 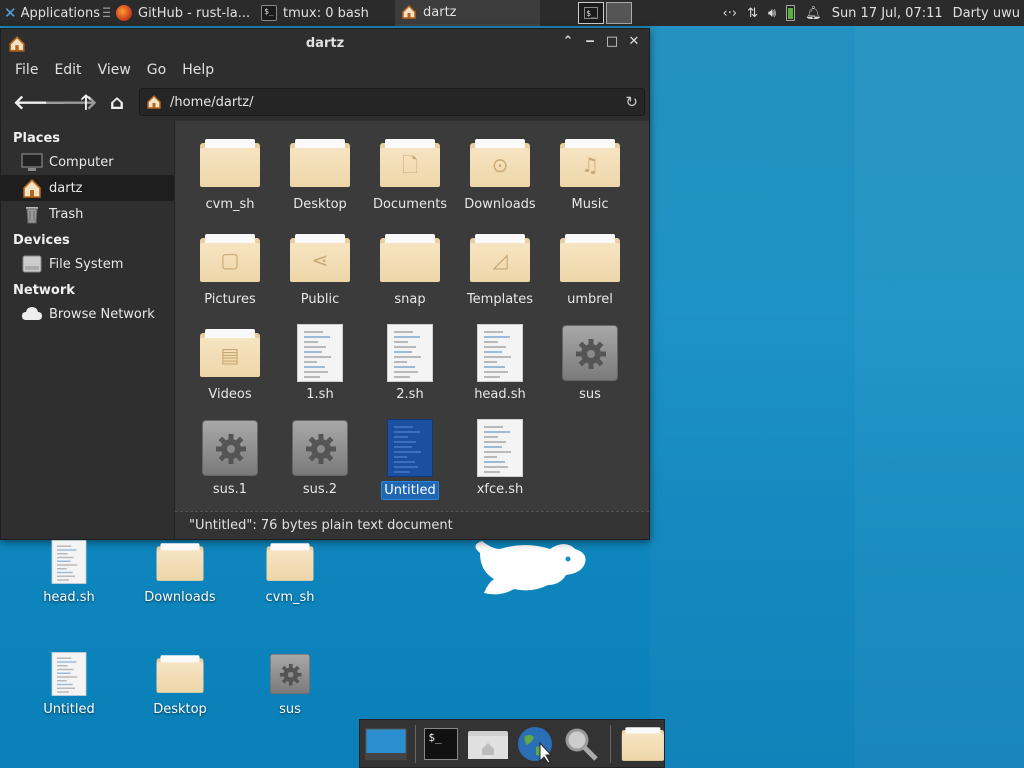 What do you see at coordinates (230, 463) in the screenshot?
I see `file-item: sus.1` at bounding box center [230, 463].